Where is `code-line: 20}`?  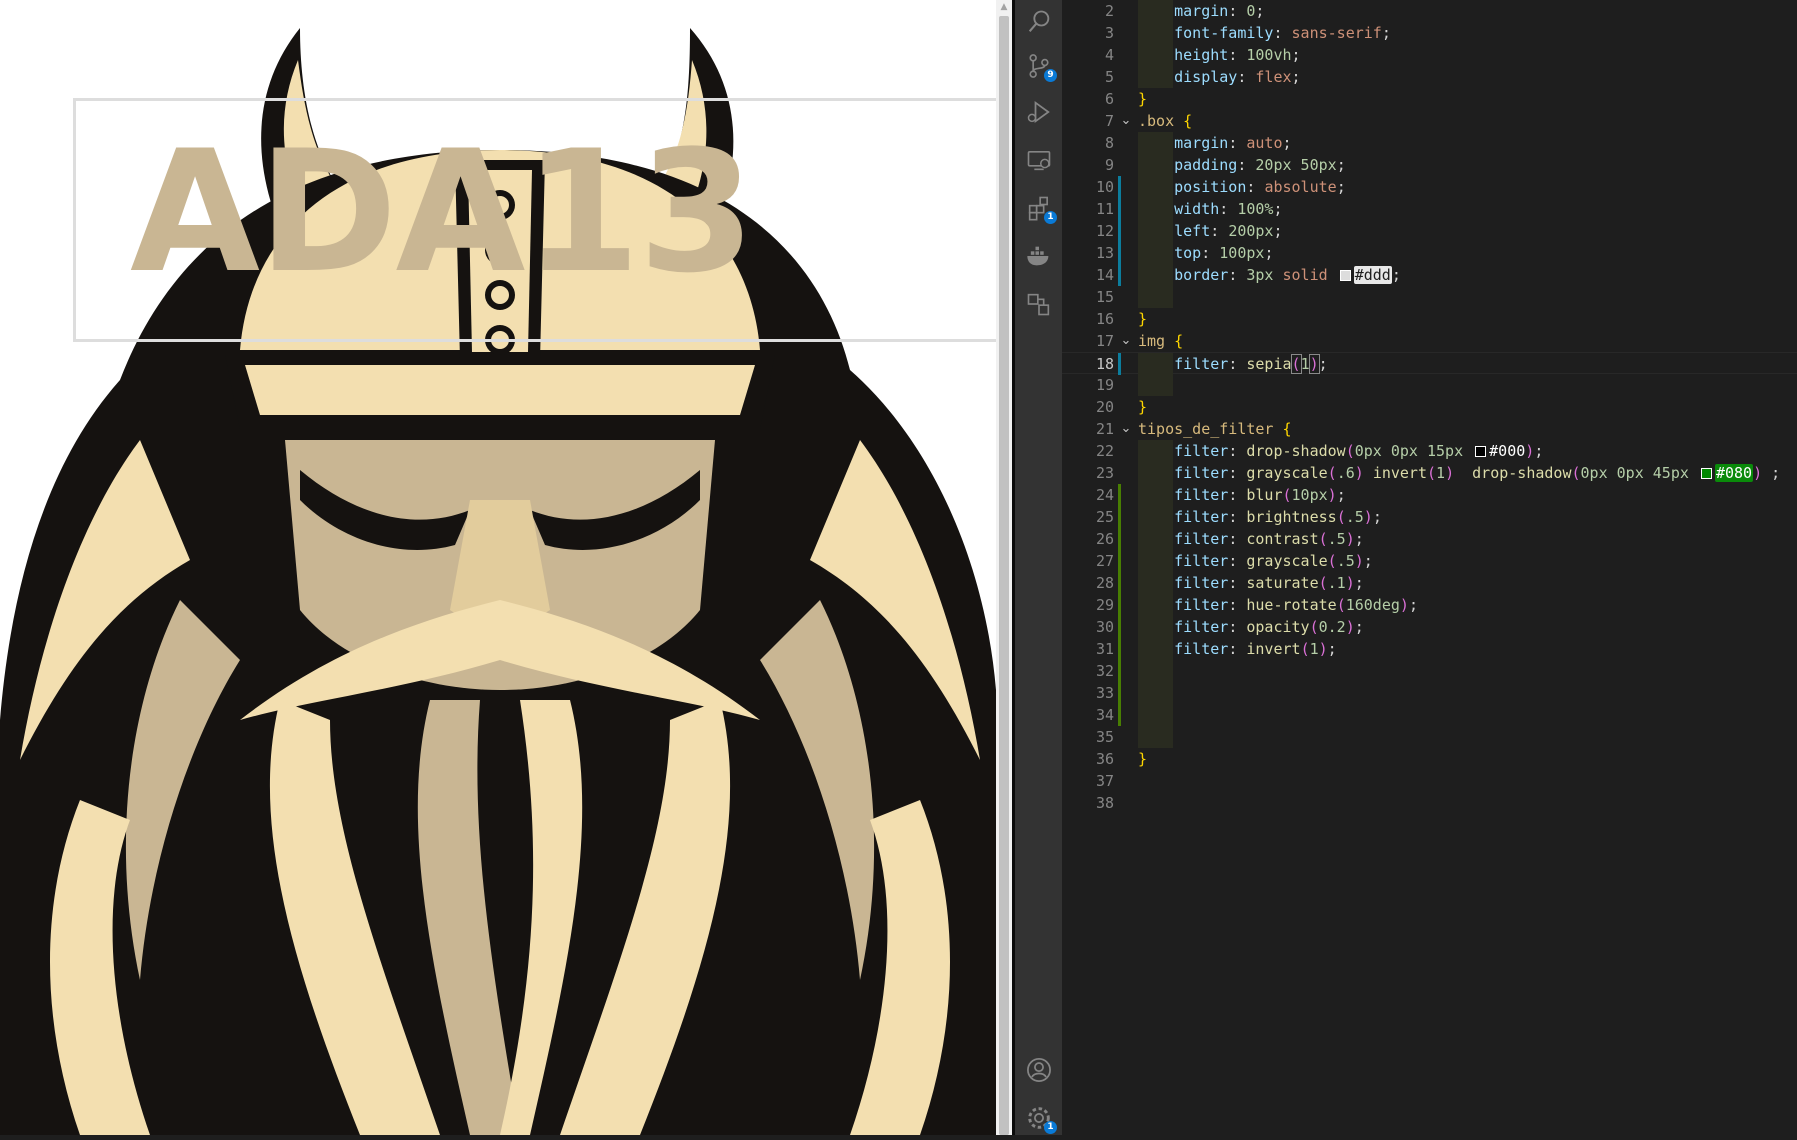
code-line: 20} is located at coordinates (1429, 407).